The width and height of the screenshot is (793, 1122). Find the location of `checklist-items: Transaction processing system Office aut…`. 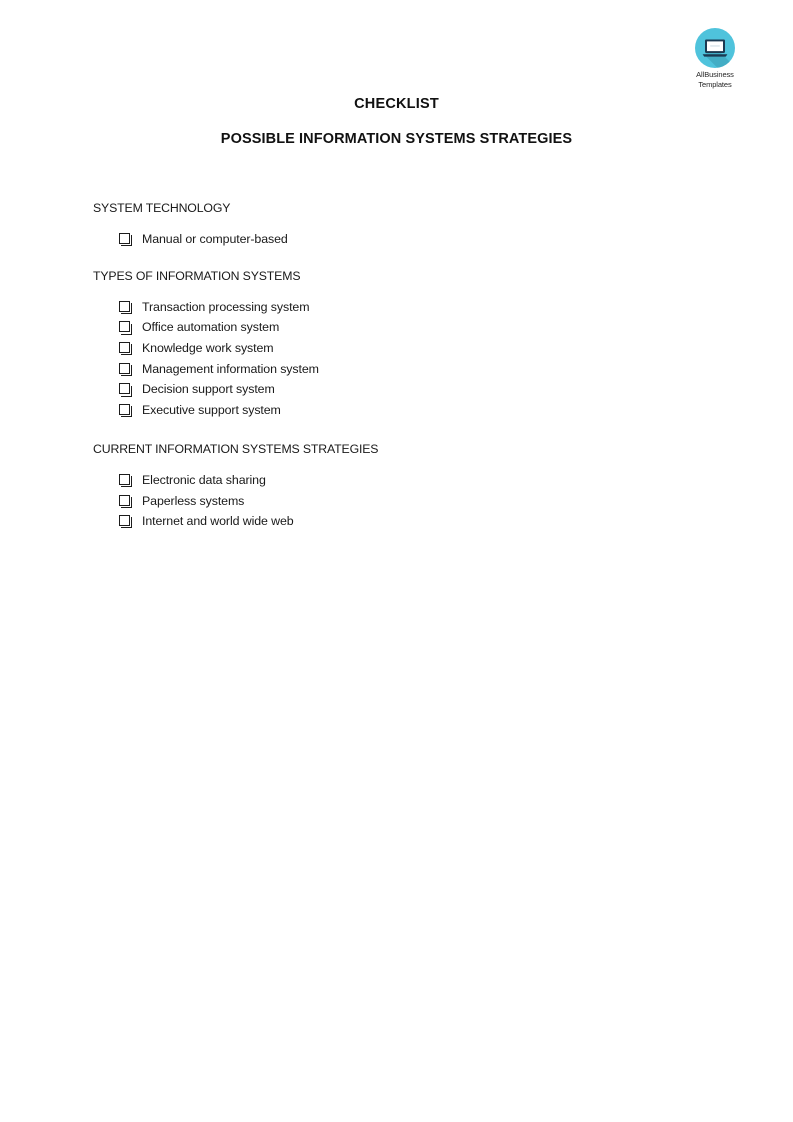

checklist-items: Transaction processing system Office aut… is located at coordinates (403, 359).